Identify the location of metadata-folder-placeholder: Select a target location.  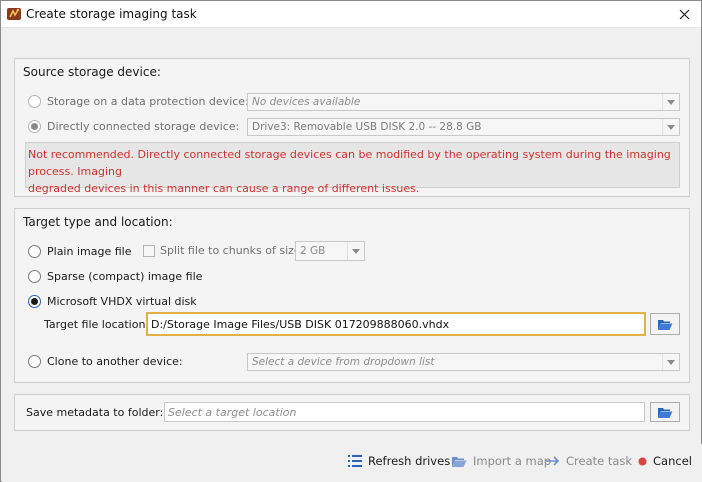
(232, 412).